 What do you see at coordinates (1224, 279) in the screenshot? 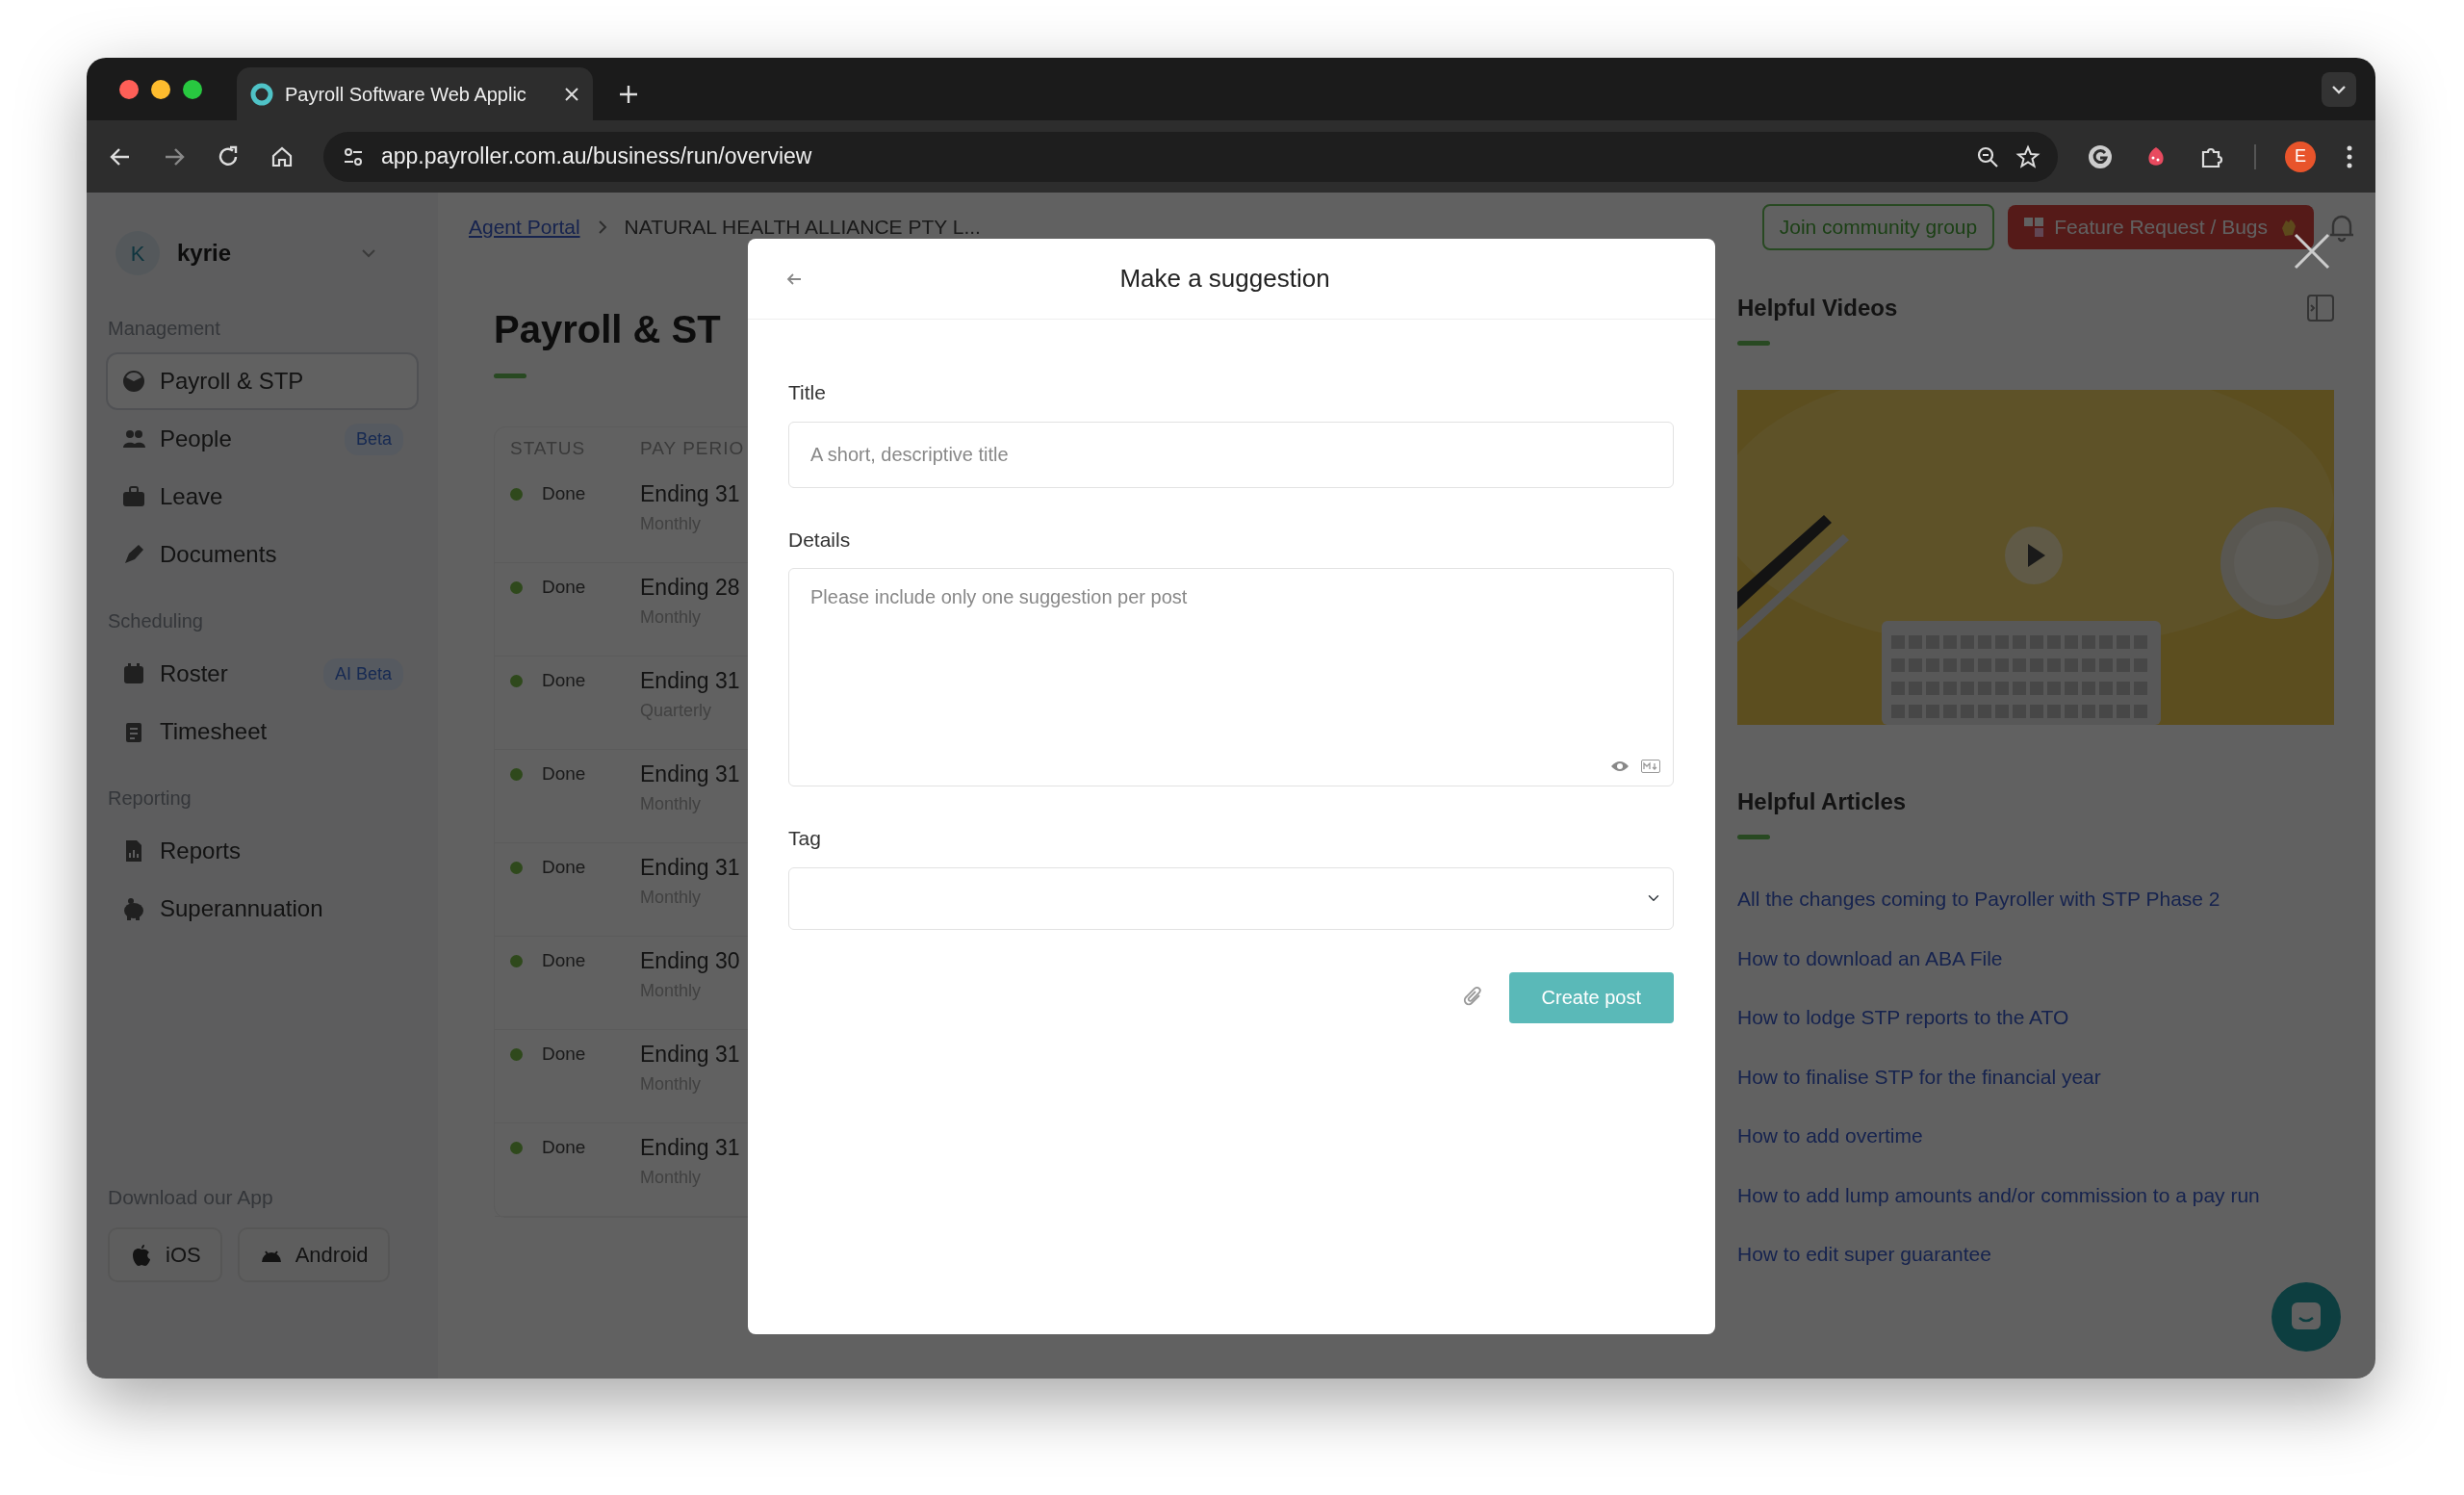
I see `dialog-title: Make a suggestion` at bounding box center [1224, 279].